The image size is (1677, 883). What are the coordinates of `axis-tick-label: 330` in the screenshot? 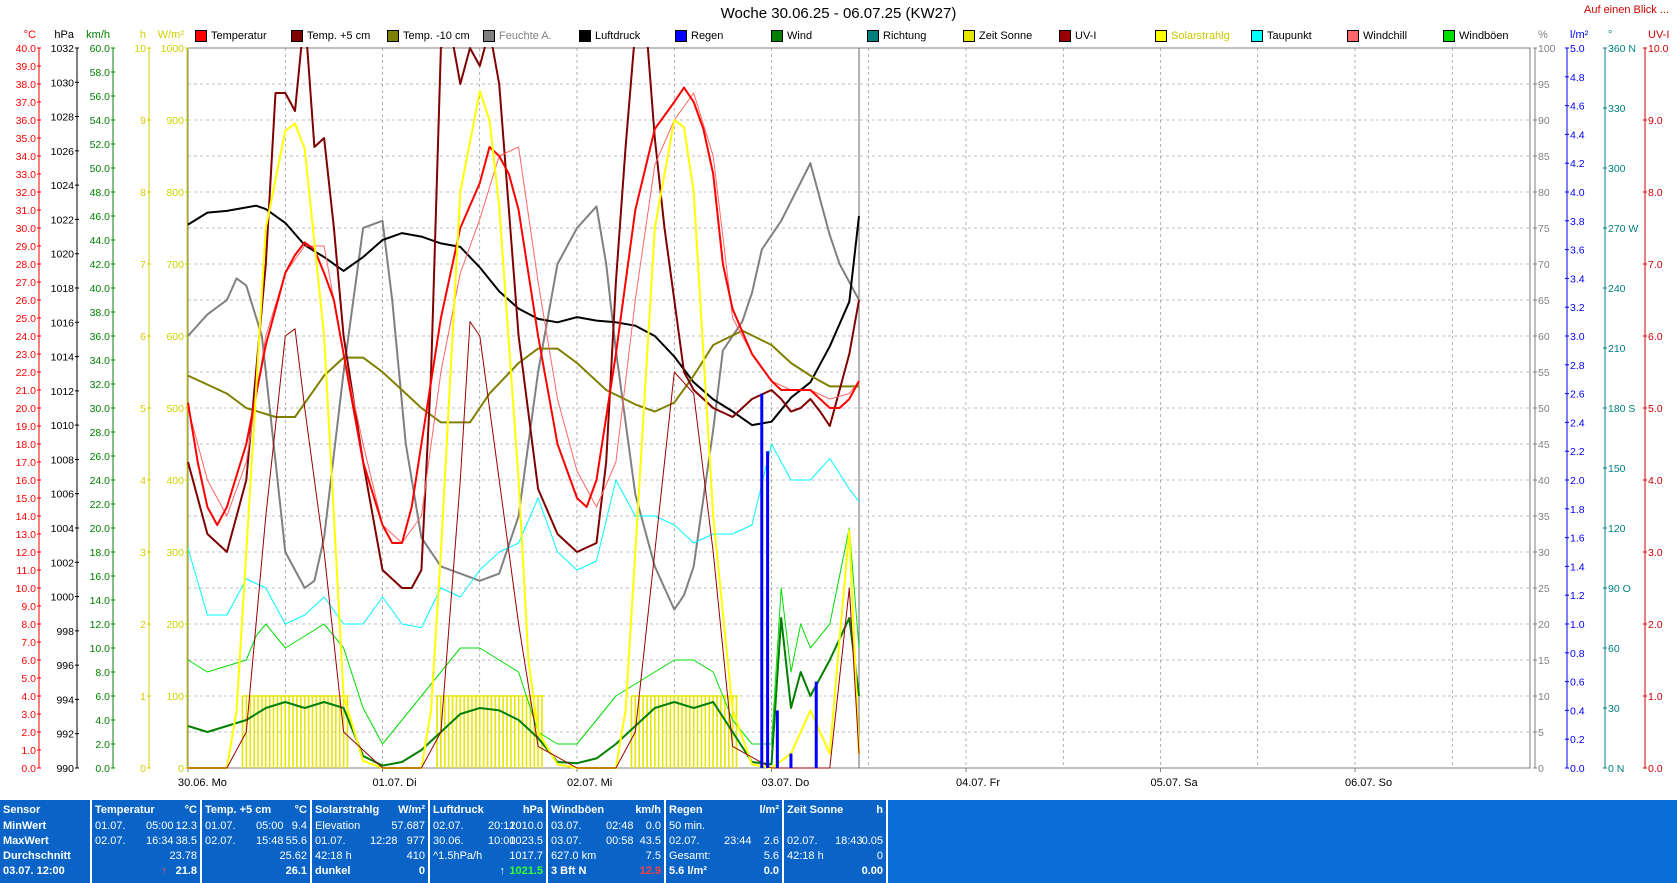 It's located at (1617, 109).